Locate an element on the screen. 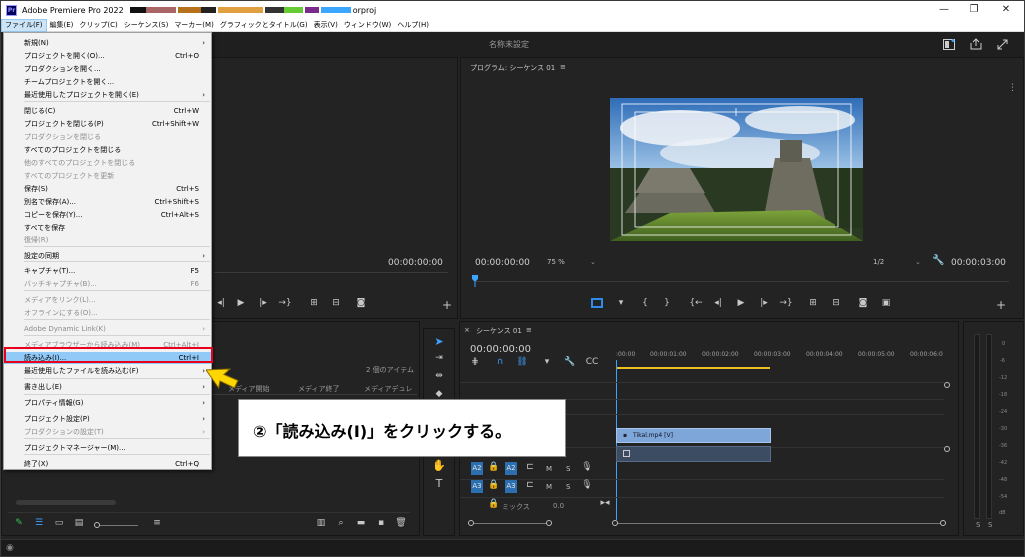  zoom-level: 75 % is located at coordinates (556, 262).